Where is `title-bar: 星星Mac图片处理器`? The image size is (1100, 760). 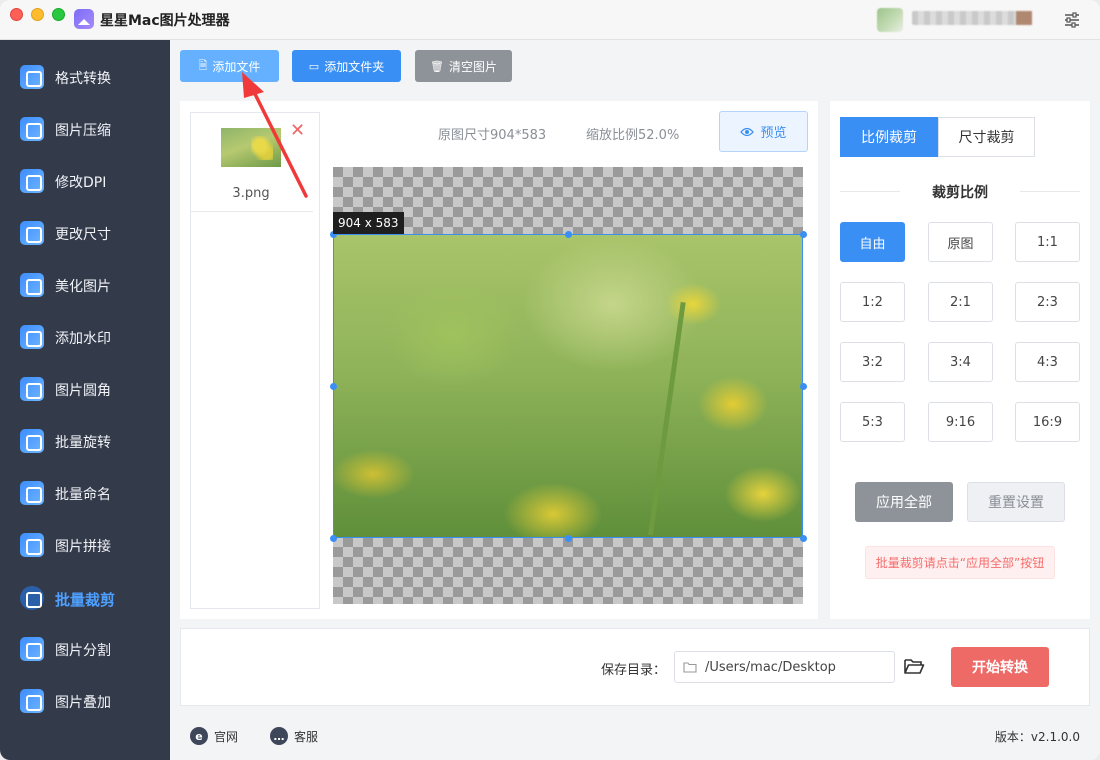
title-bar: 星星Mac图片处理器 is located at coordinates (550, 20).